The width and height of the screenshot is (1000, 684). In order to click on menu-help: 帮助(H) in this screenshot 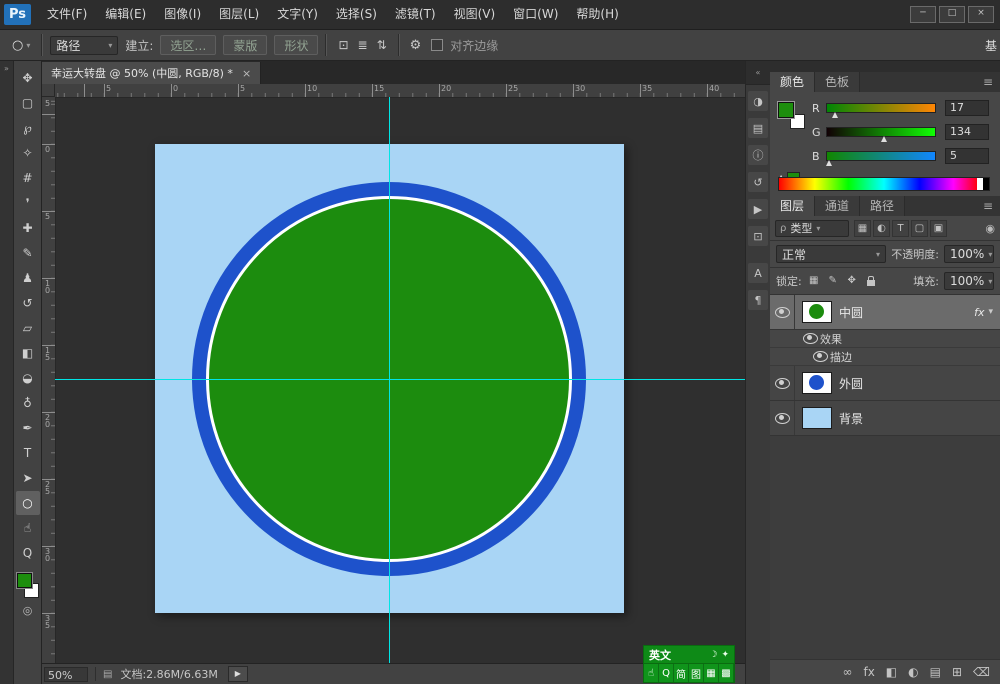, I will do `click(597, 14)`.